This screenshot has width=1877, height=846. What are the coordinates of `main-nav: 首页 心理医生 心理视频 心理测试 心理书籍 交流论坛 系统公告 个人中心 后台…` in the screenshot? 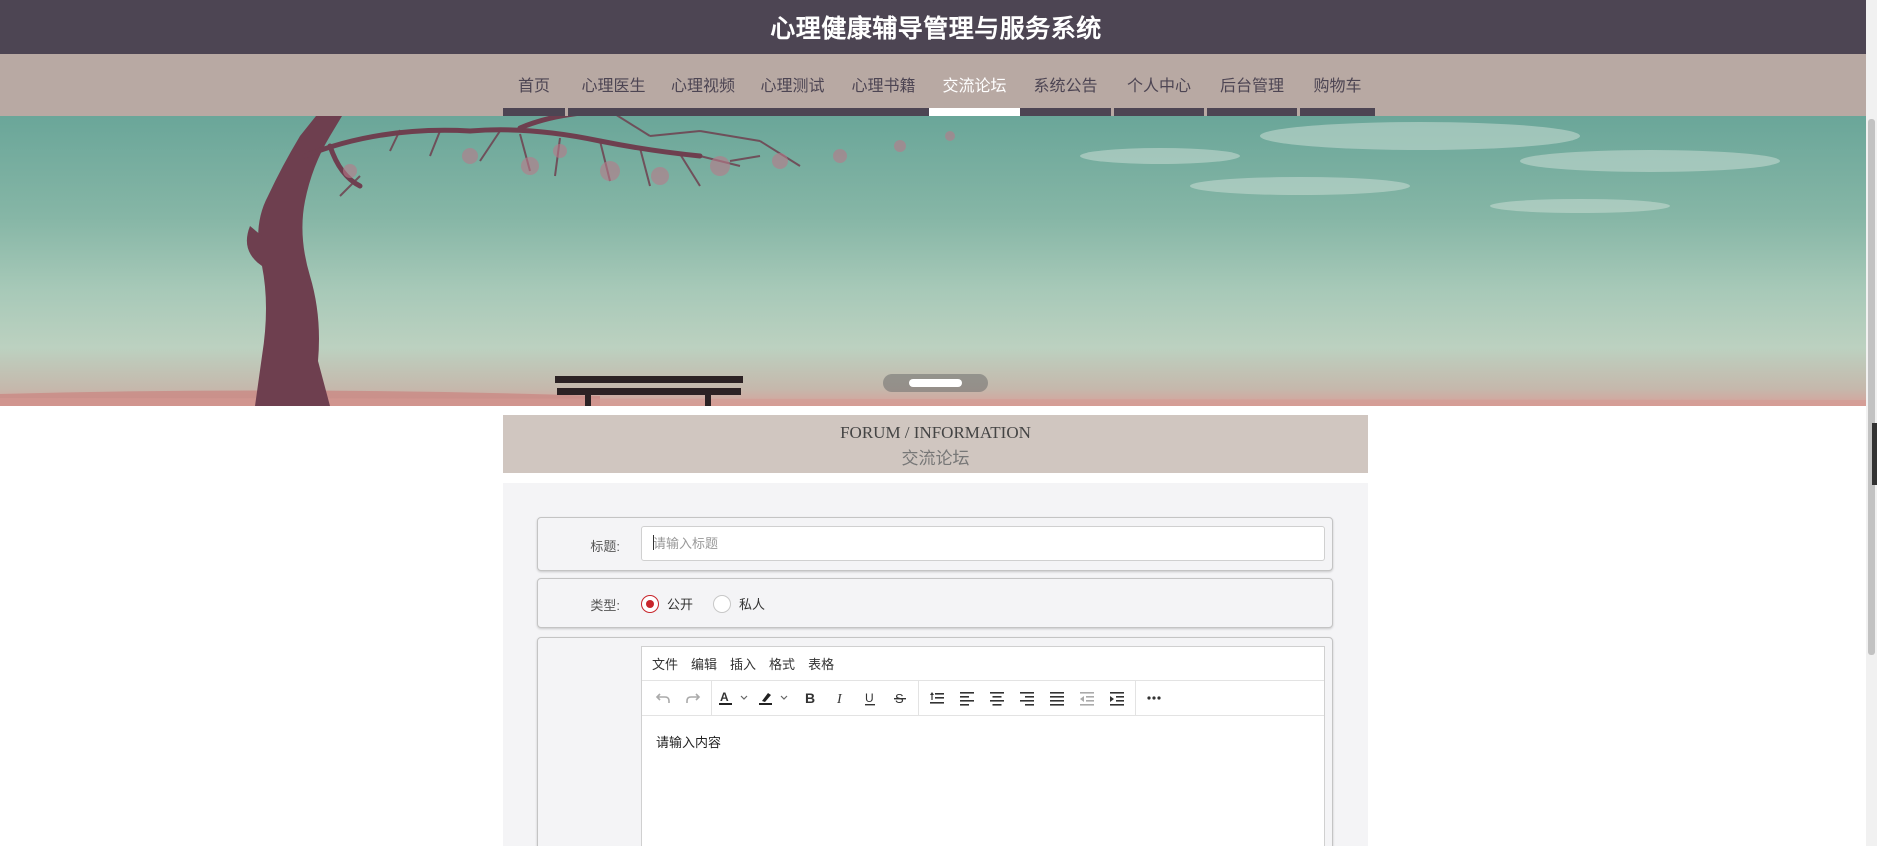 It's located at (936, 85).